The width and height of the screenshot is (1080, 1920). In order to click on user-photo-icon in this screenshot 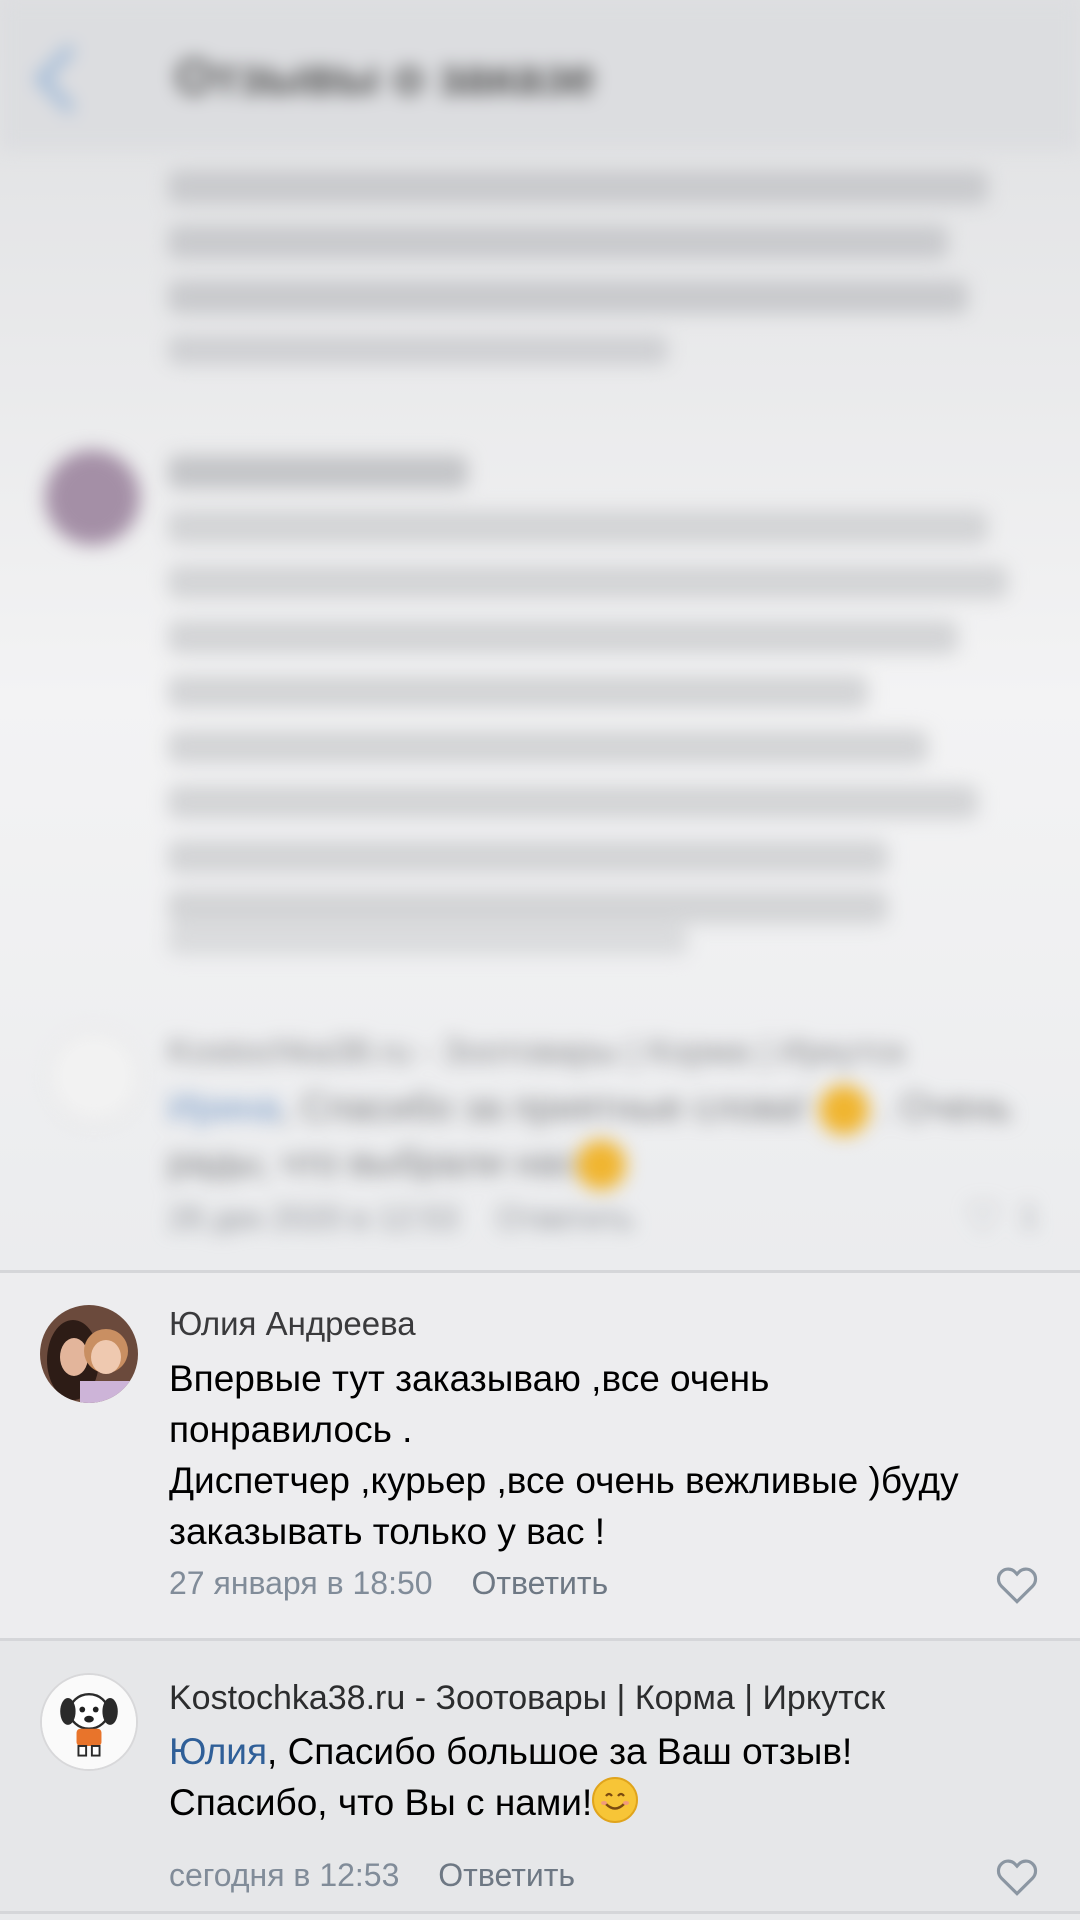, I will do `click(89, 1354)`.